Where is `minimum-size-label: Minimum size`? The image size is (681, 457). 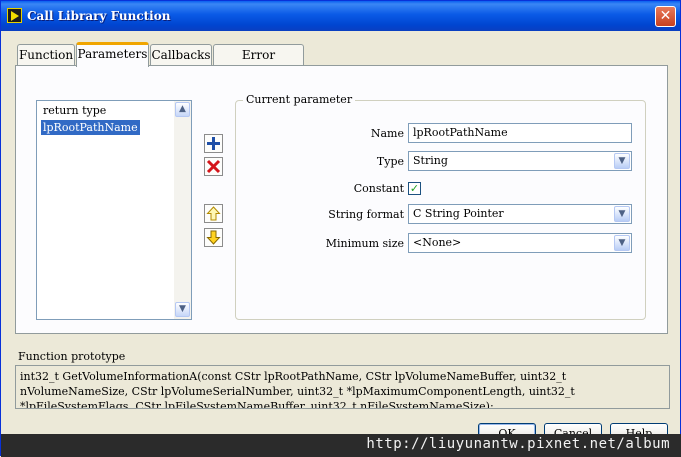
minimum-size-label: Minimum size is located at coordinates (364, 243).